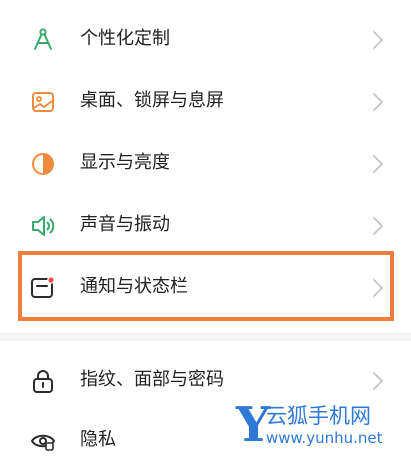 This screenshot has width=411, height=463. I want to click on settings-item-personalization: 个性化定制, so click(205, 39).